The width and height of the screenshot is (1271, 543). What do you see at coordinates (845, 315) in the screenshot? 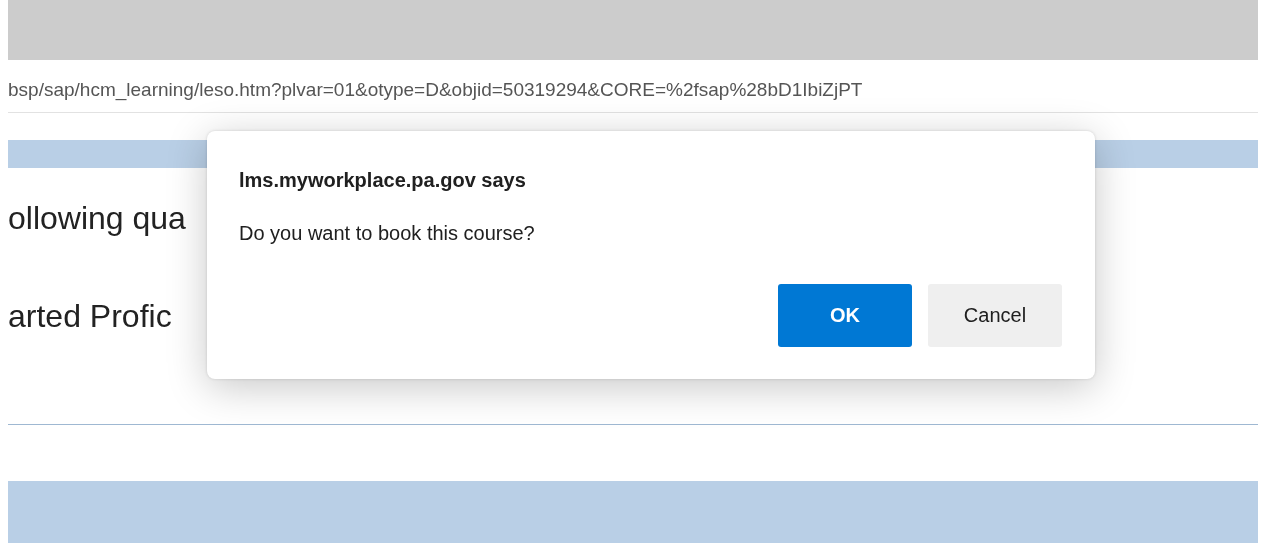
I see `ok-button: OK` at bounding box center [845, 315].